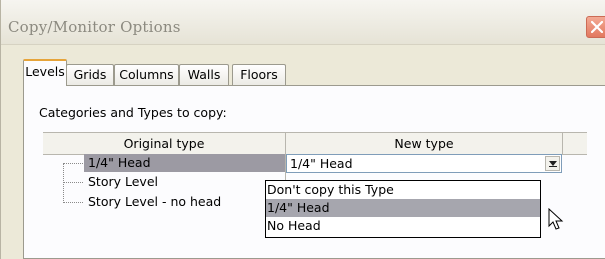 The image size is (605, 259). I want to click on tab-floors: Floors, so click(259, 74).